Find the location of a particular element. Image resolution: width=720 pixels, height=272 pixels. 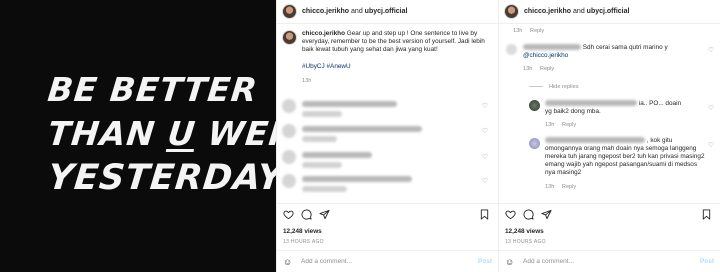

poster-line-1: Be Better is located at coordinates (152, 89).